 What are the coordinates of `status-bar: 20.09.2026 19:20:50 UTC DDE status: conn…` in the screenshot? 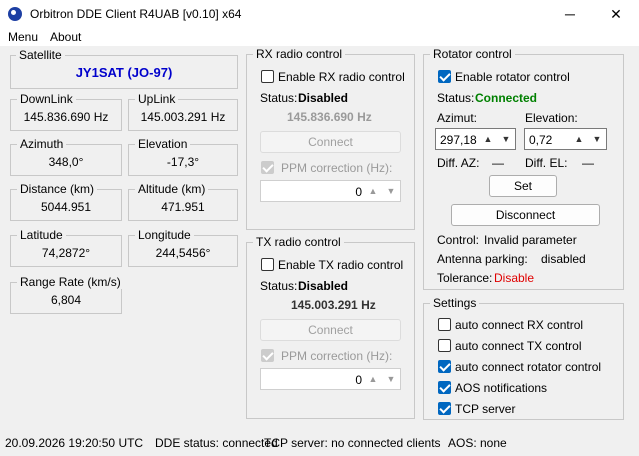 It's located at (319, 443).